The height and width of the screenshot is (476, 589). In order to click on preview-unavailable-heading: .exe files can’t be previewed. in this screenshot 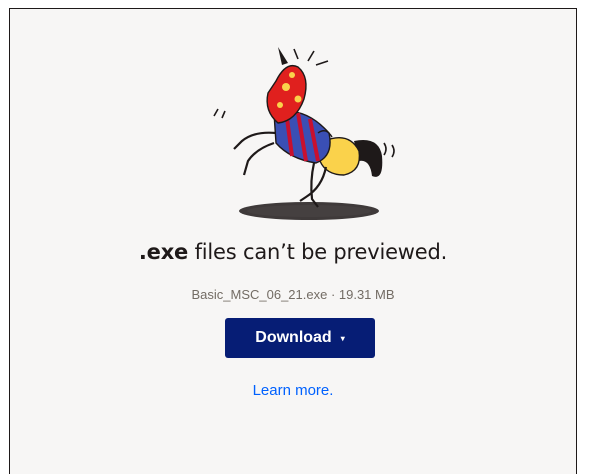, I will do `click(293, 252)`.